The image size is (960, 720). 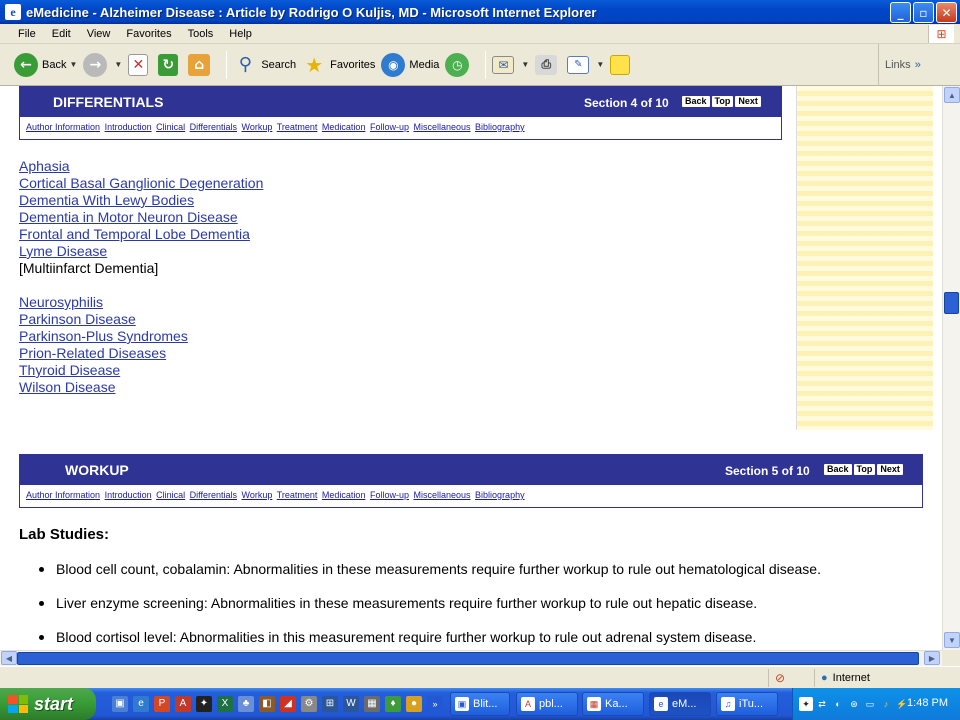 What do you see at coordinates (27, 34) in the screenshot?
I see `menu-file: File` at bounding box center [27, 34].